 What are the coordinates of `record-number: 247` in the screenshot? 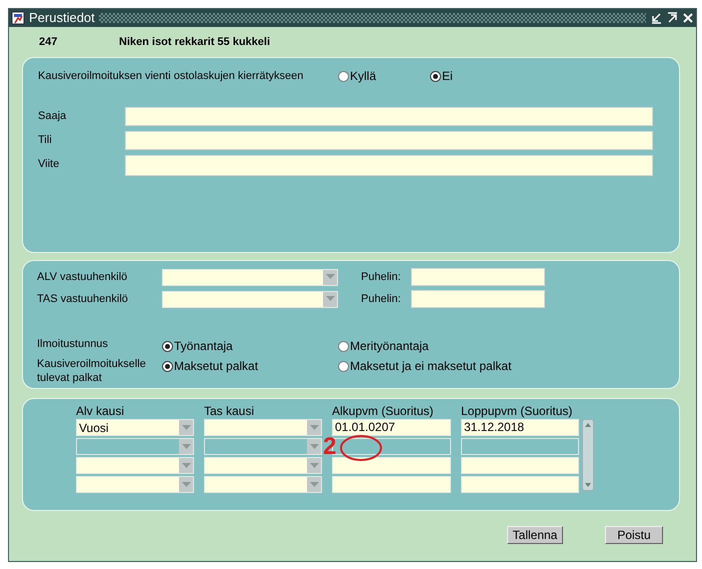 It's located at (48, 42).